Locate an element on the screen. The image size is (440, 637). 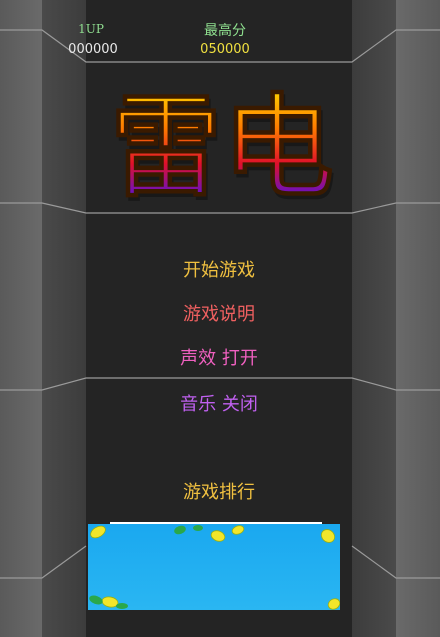
menu-ranking: 游戏排行 is located at coordinates (219, 491).